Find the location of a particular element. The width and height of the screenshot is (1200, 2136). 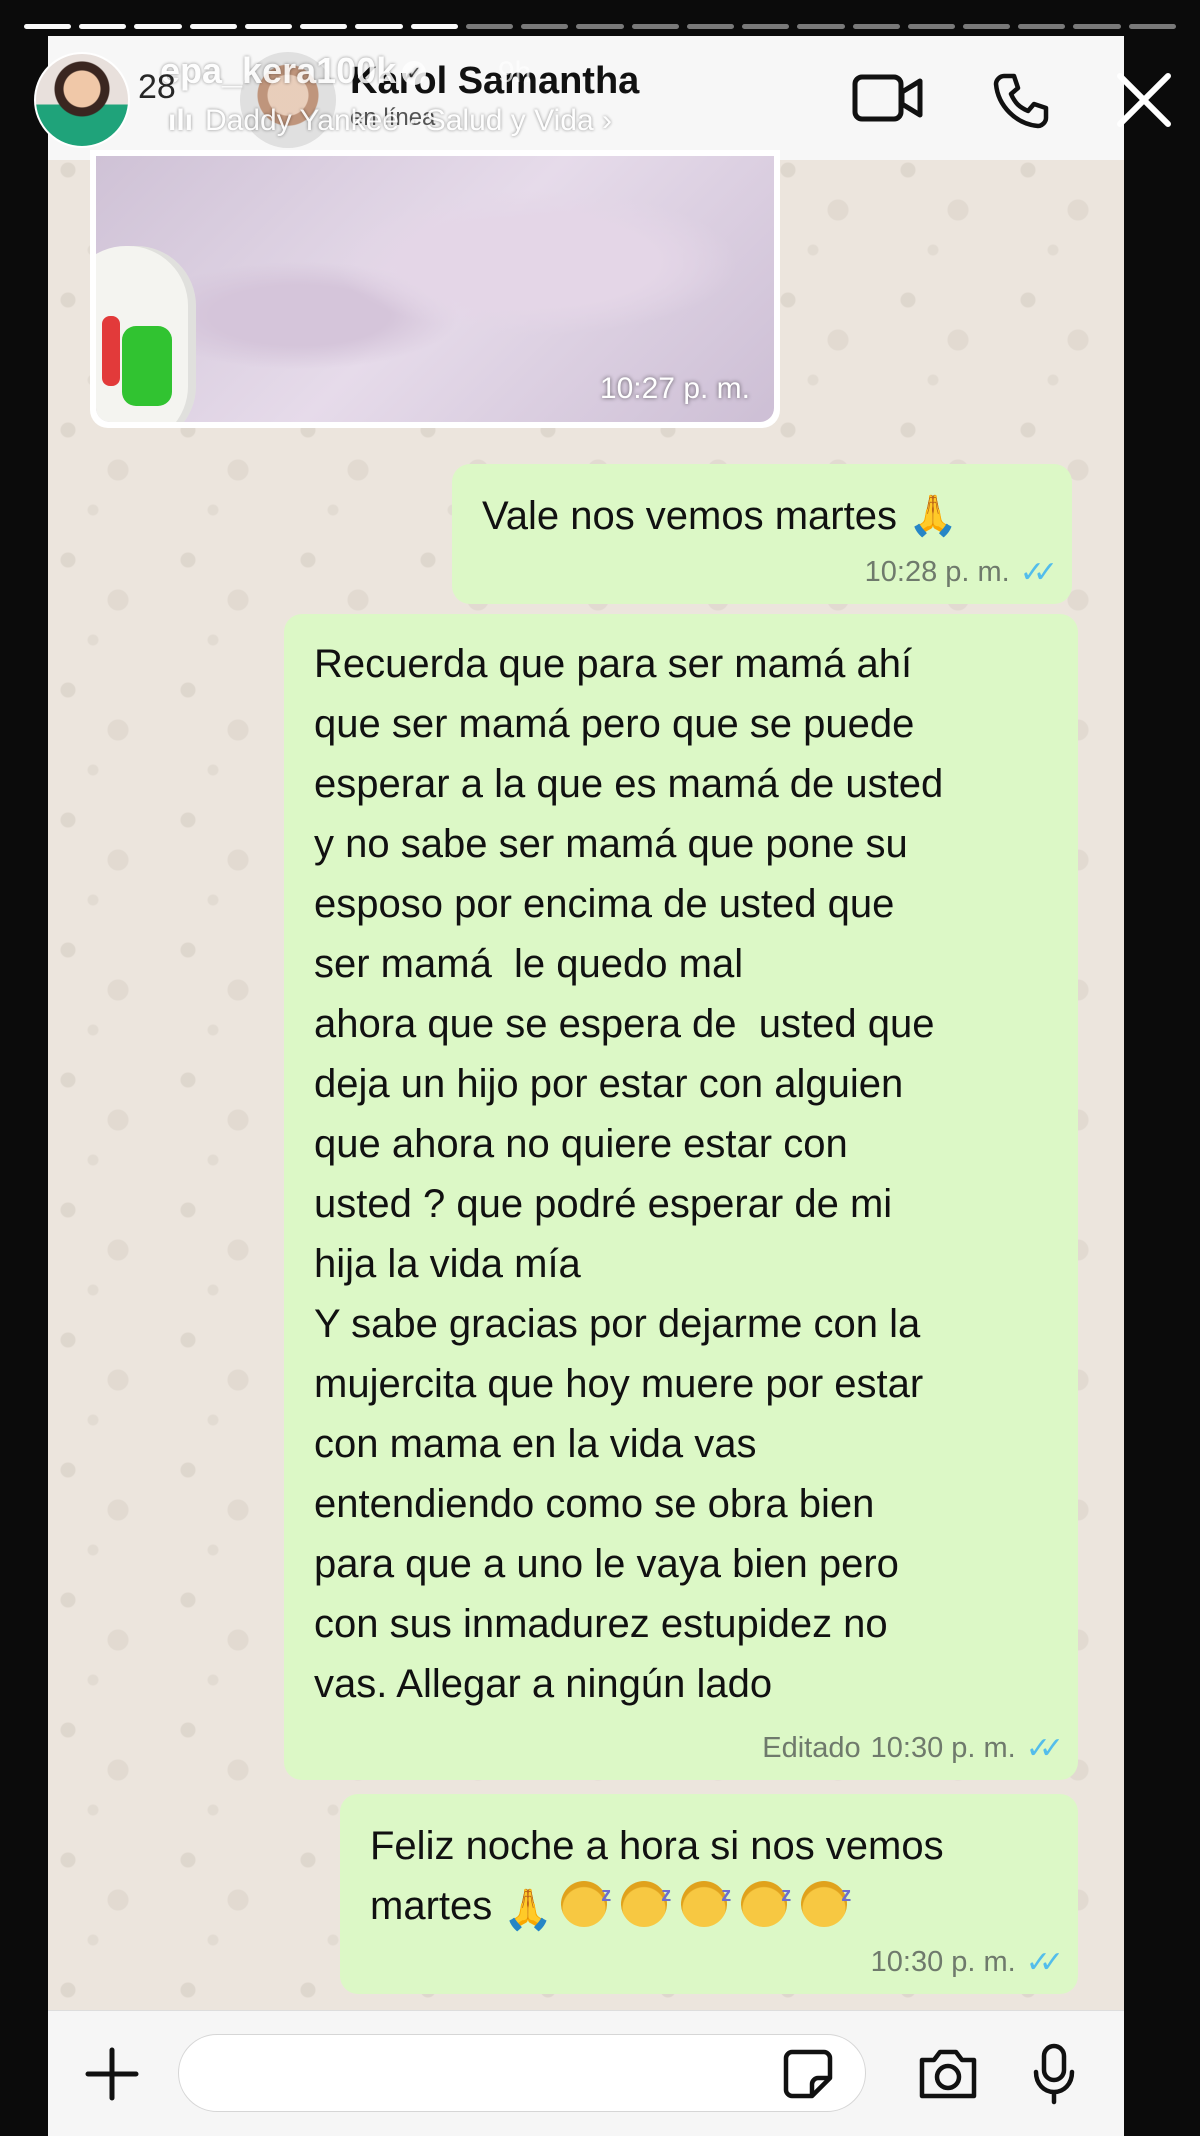

image-message-photo: 10:27 p. m. is located at coordinates (435, 289).